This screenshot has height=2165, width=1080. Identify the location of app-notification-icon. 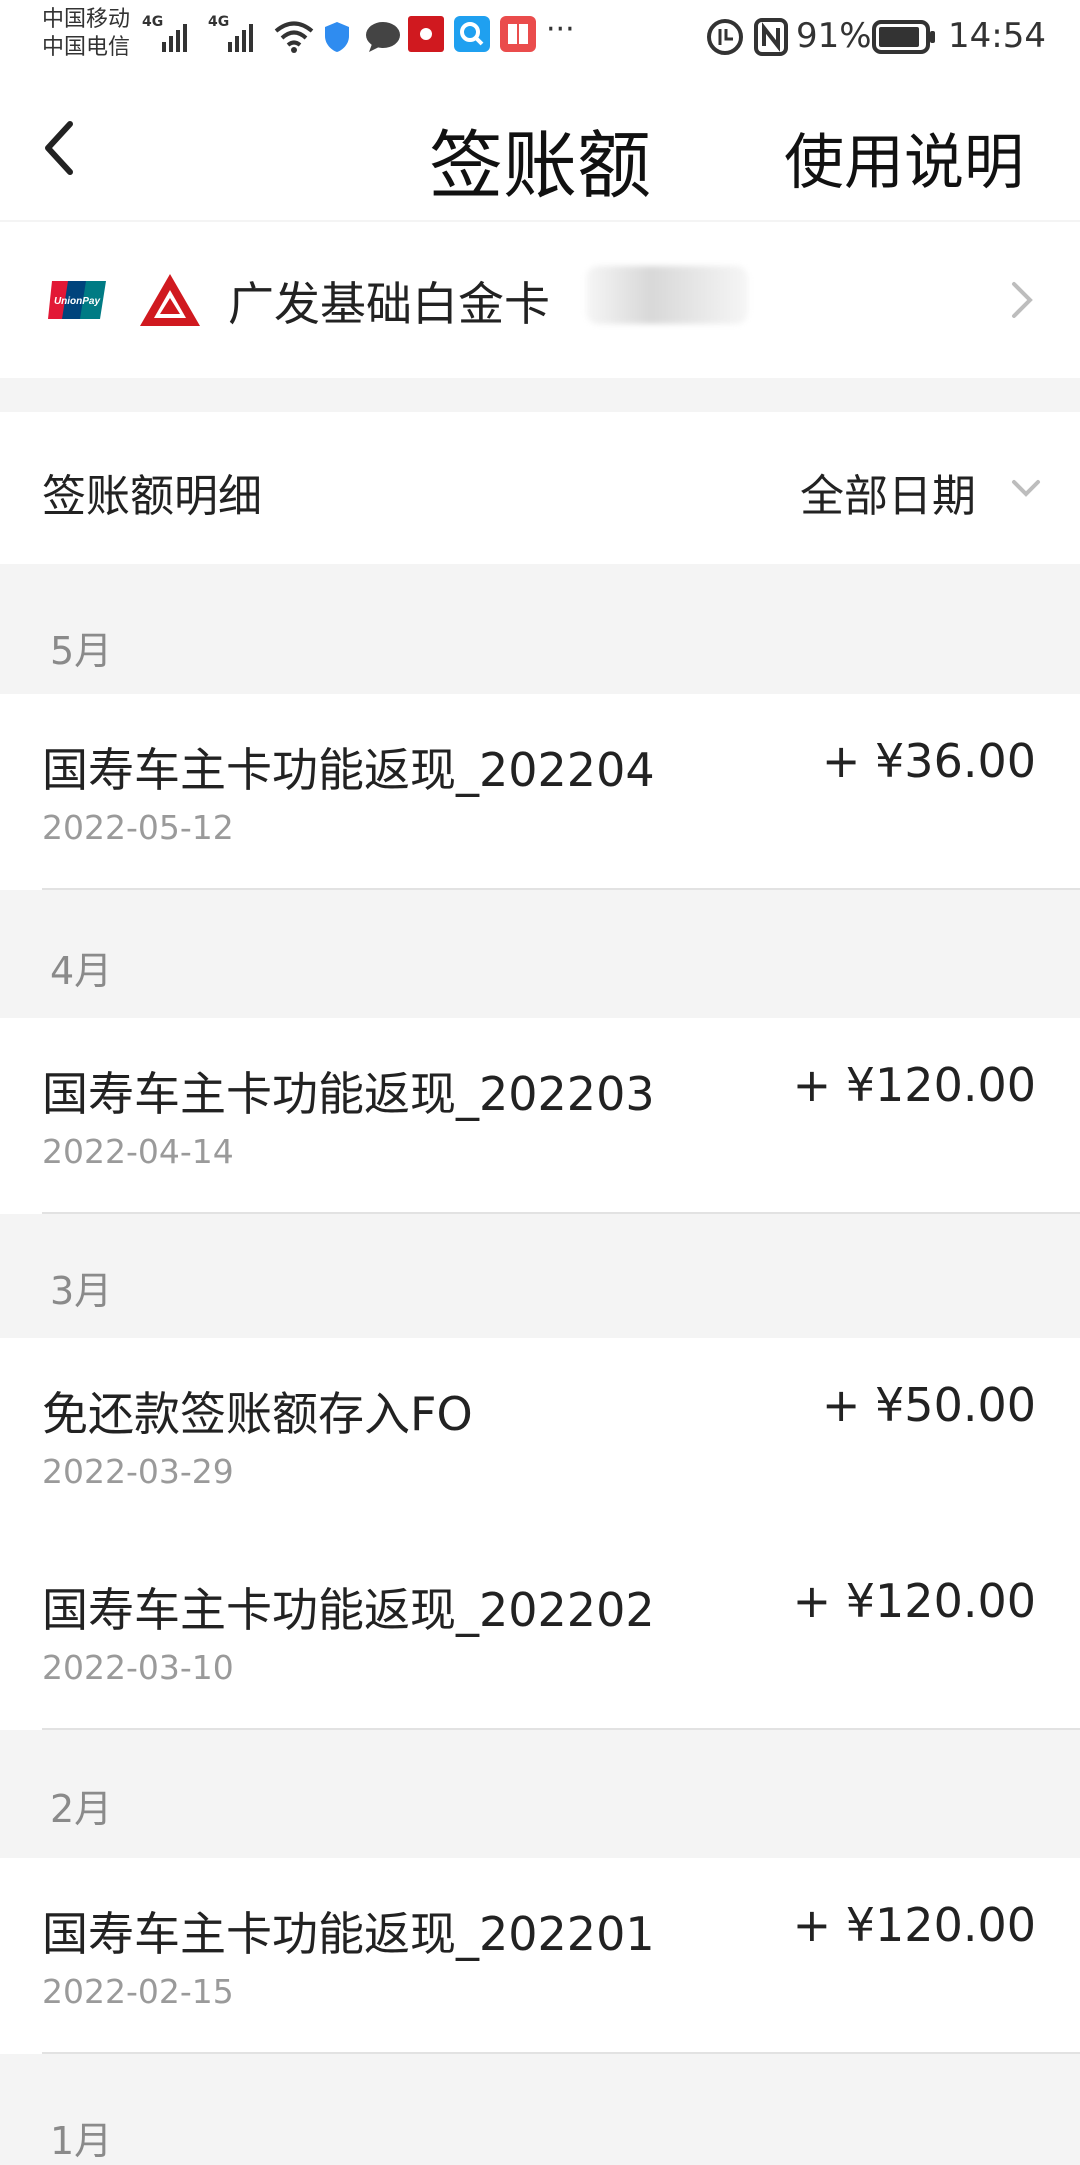
(426, 34).